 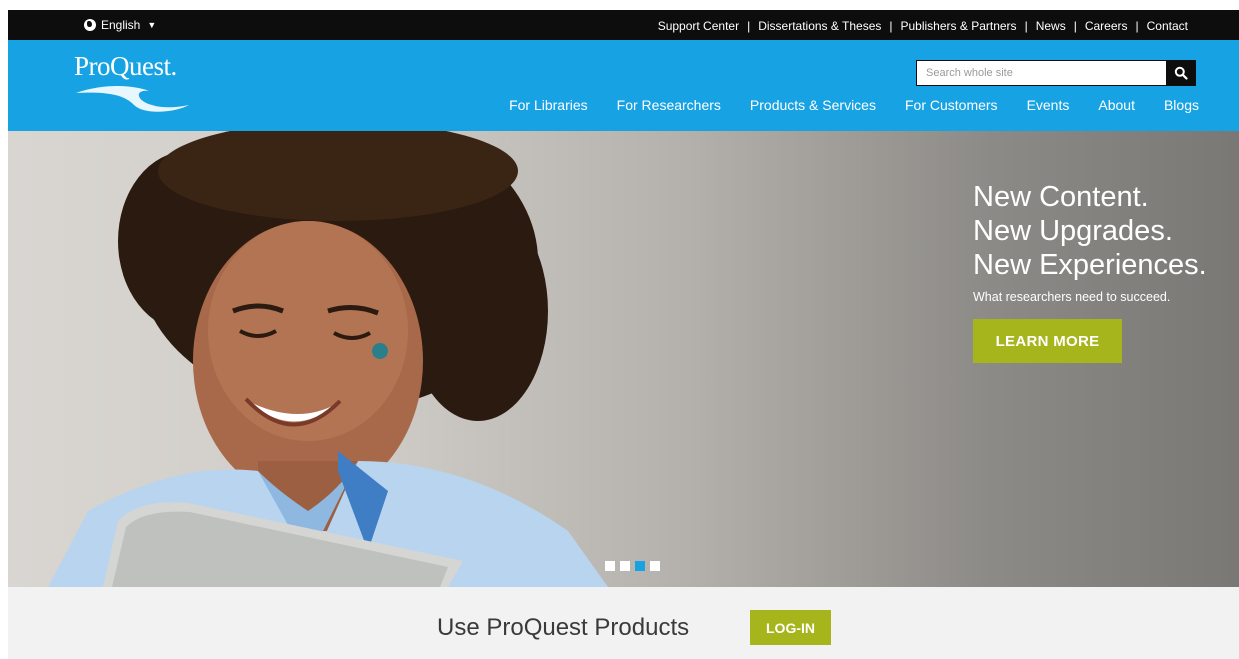 What do you see at coordinates (132, 99) in the screenshot?
I see `logo-swoosh-icon` at bounding box center [132, 99].